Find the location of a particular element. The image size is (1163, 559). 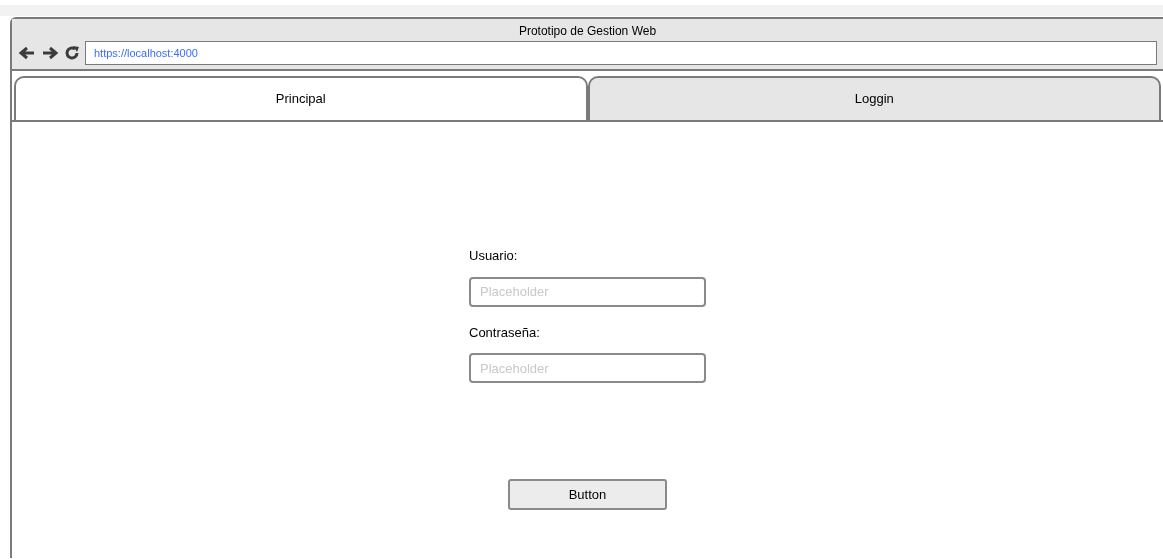

submit-button: Button is located at coordinates (587, 494).